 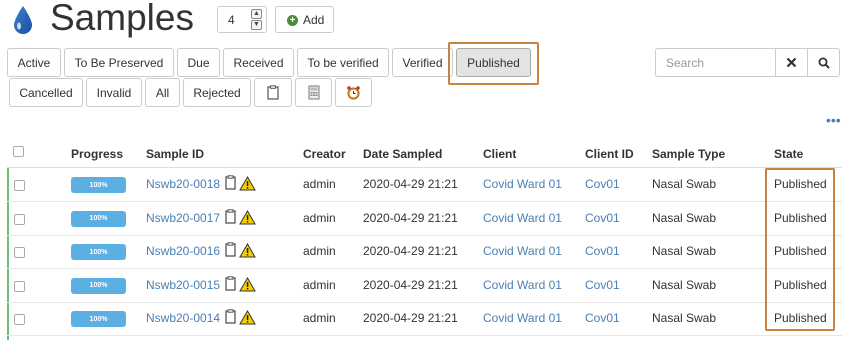 What do you see at coordinates (314, 20) in the screenshot?
I see `add-button-label: Add` at bounding box center [314, 20].